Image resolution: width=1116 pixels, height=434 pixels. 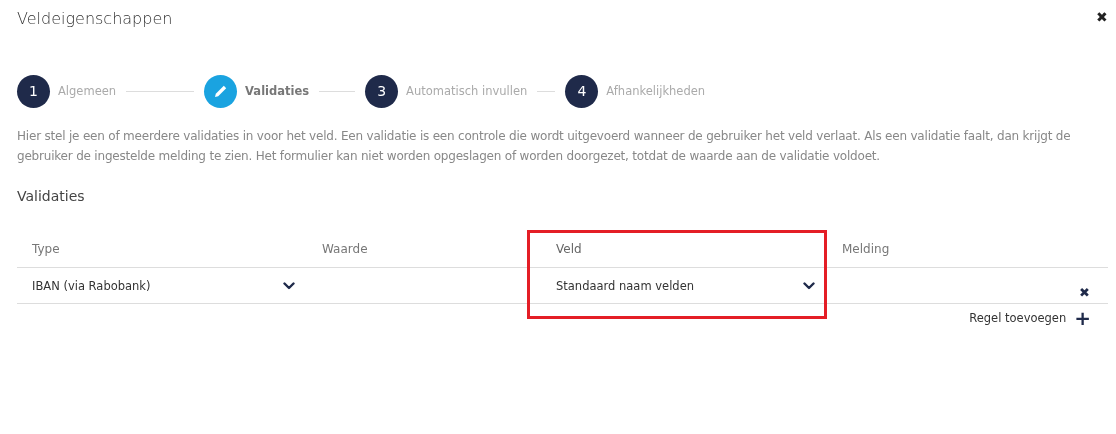 What do you see at coordinates (582, 91) in the screenshot?
I see `step-number: 4` at bounding box center [582, 91].